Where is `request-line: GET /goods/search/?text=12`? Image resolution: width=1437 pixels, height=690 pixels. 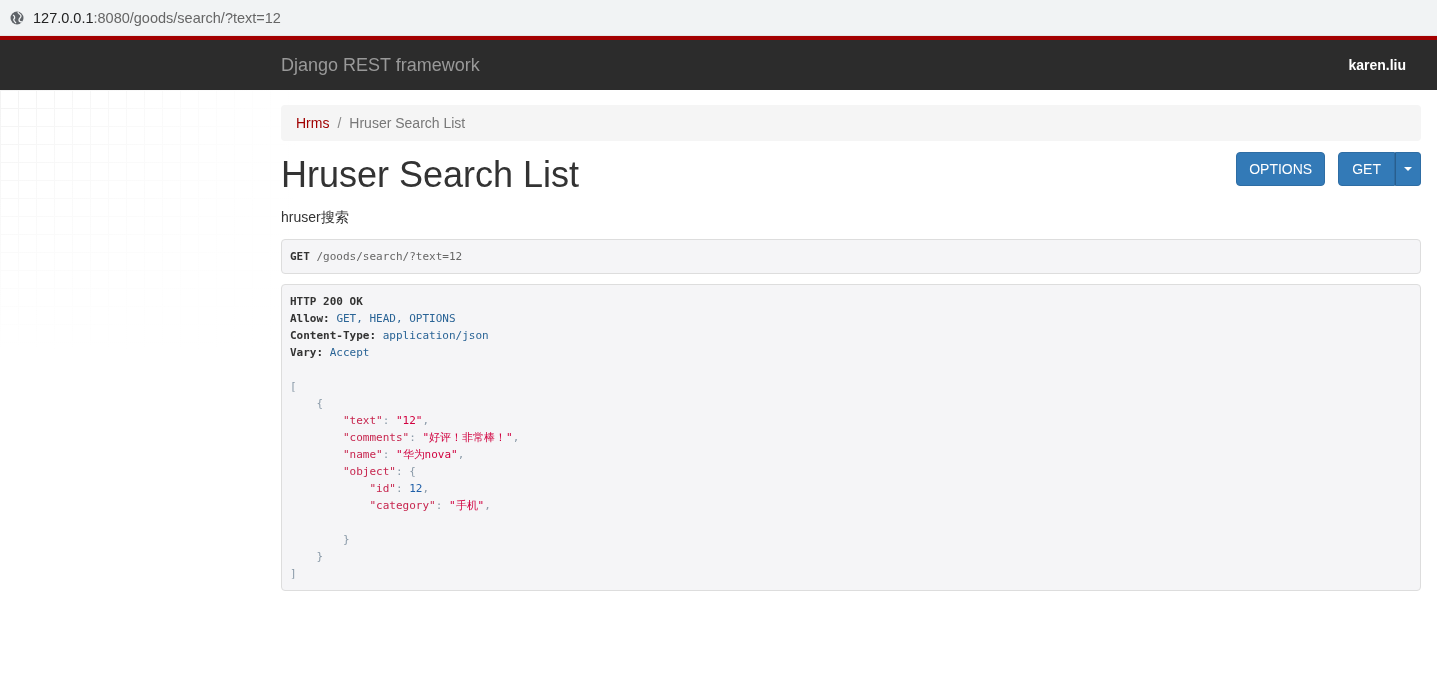 request-line: GET /goods/search/?text=12 is located at coordinates (377, 256).